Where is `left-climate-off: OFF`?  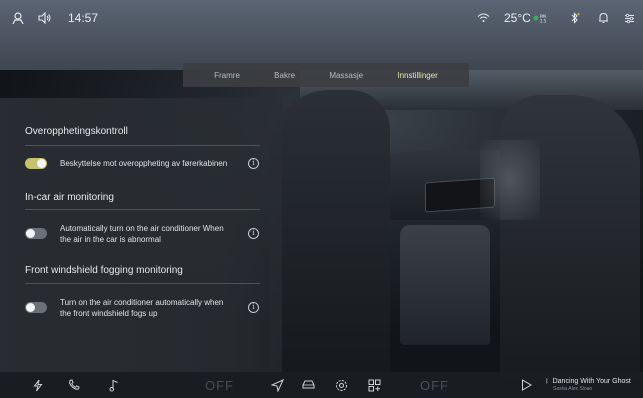 left-climate-off: OFF is located at coordinates (219, 385).